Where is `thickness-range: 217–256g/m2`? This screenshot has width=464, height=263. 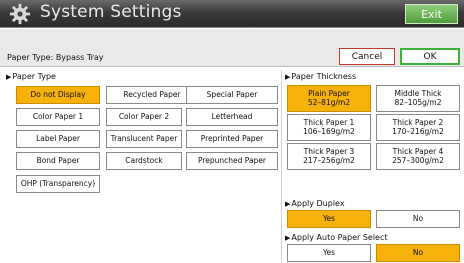 thickness-range: 217–256g/m2 is located at coordinates (329, 160).